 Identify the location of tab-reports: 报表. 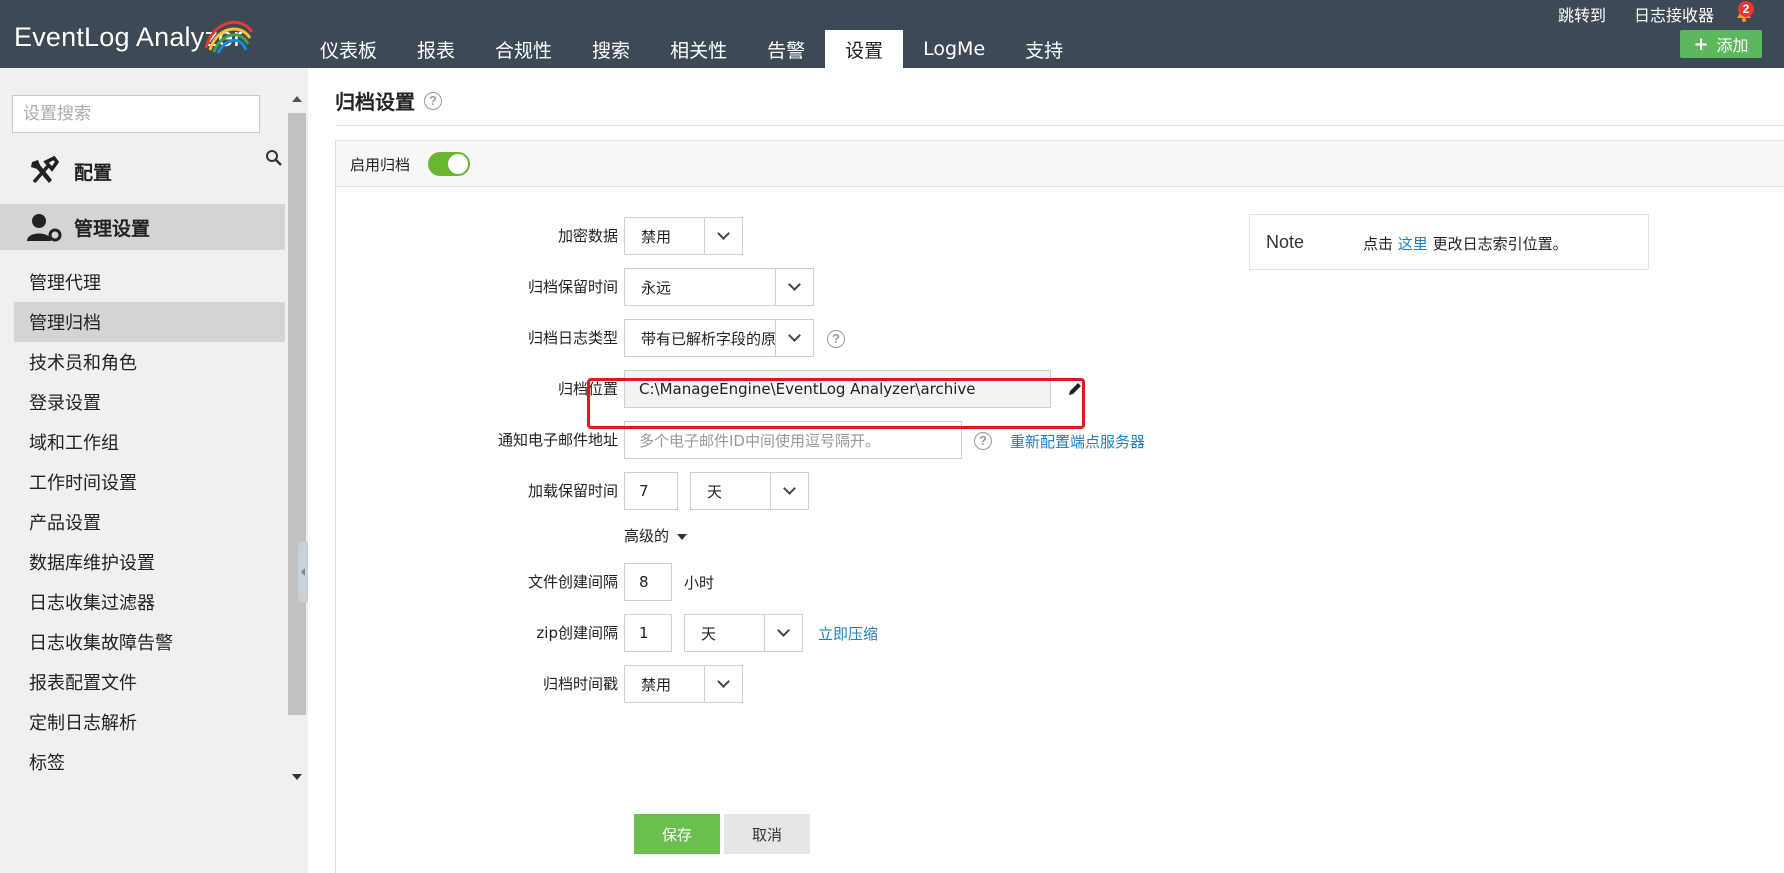
(436, 49).